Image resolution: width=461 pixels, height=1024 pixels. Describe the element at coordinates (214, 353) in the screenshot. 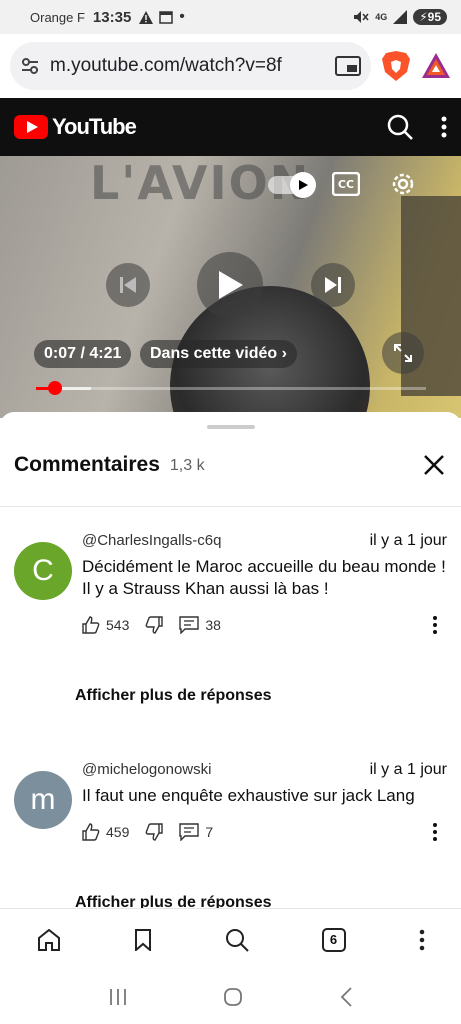

I see `chapters-label: Dans cette vidéo` at that location.